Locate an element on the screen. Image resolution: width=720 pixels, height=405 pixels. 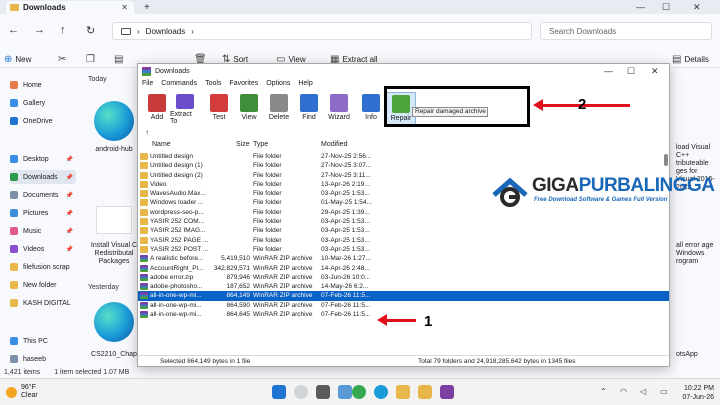
task-view-icon is located at coordinates (323, 392).